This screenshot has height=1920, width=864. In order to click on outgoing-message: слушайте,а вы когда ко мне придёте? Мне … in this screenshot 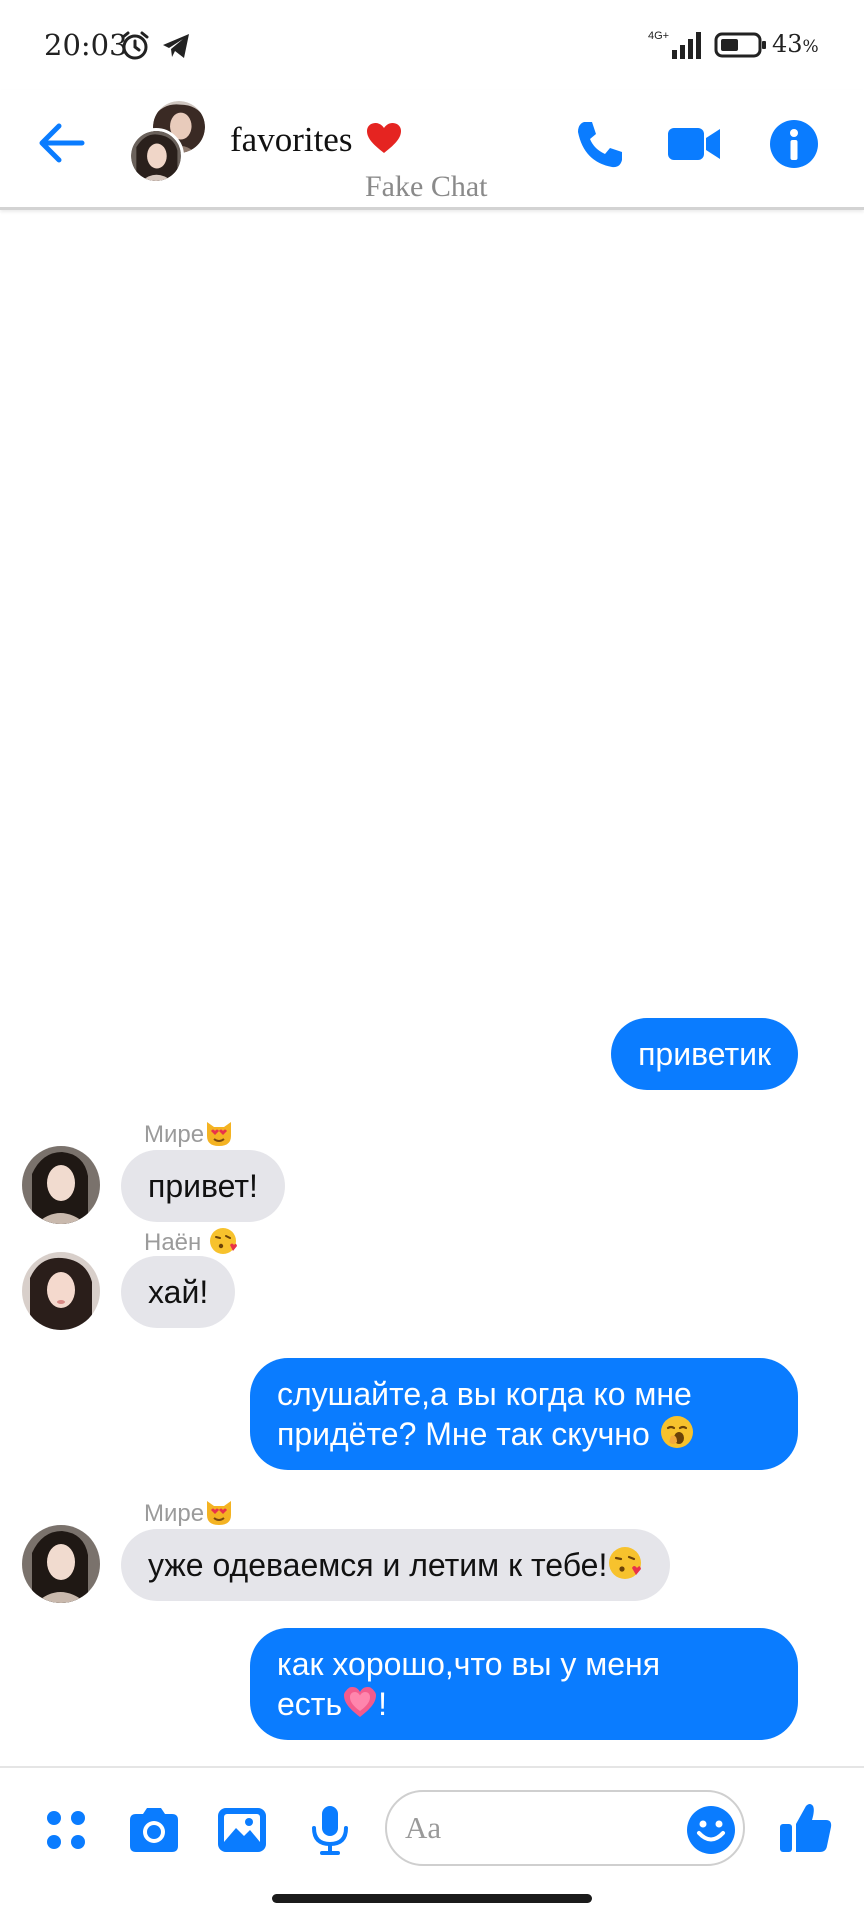, I will do `click(524, 1414)`.